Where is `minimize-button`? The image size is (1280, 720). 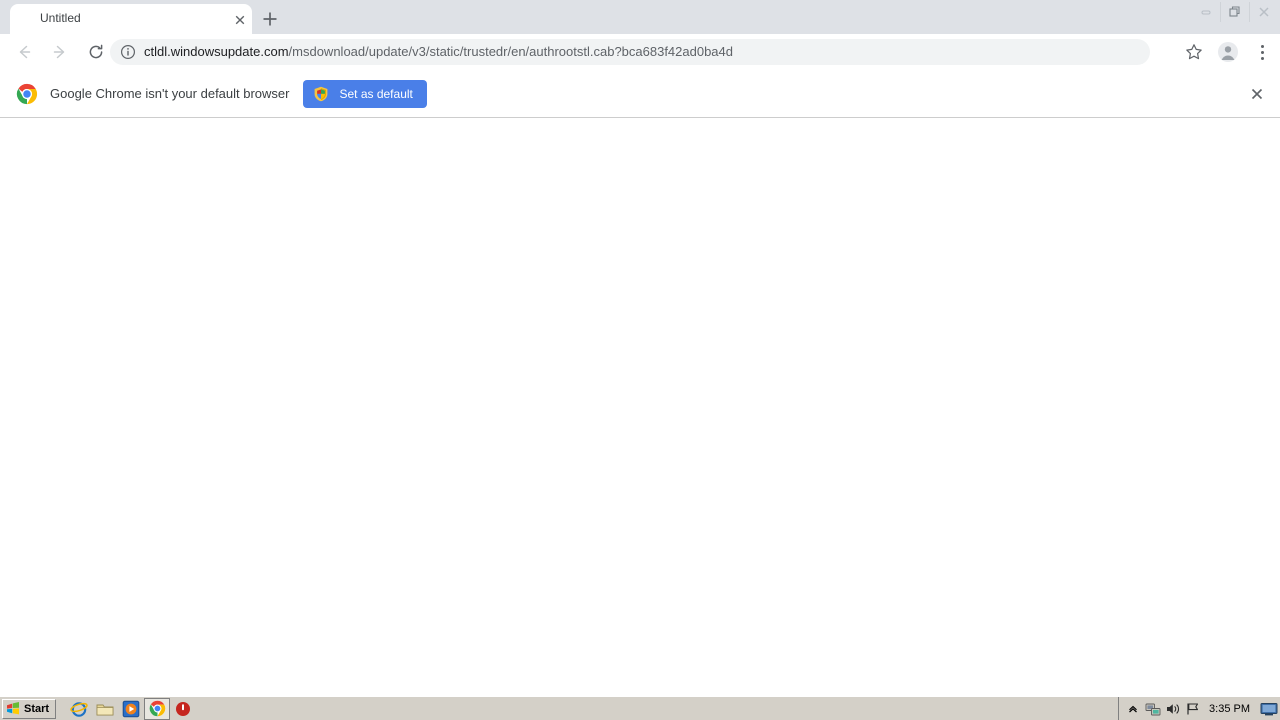 minimize-button is located at coordinates (1205, 12).